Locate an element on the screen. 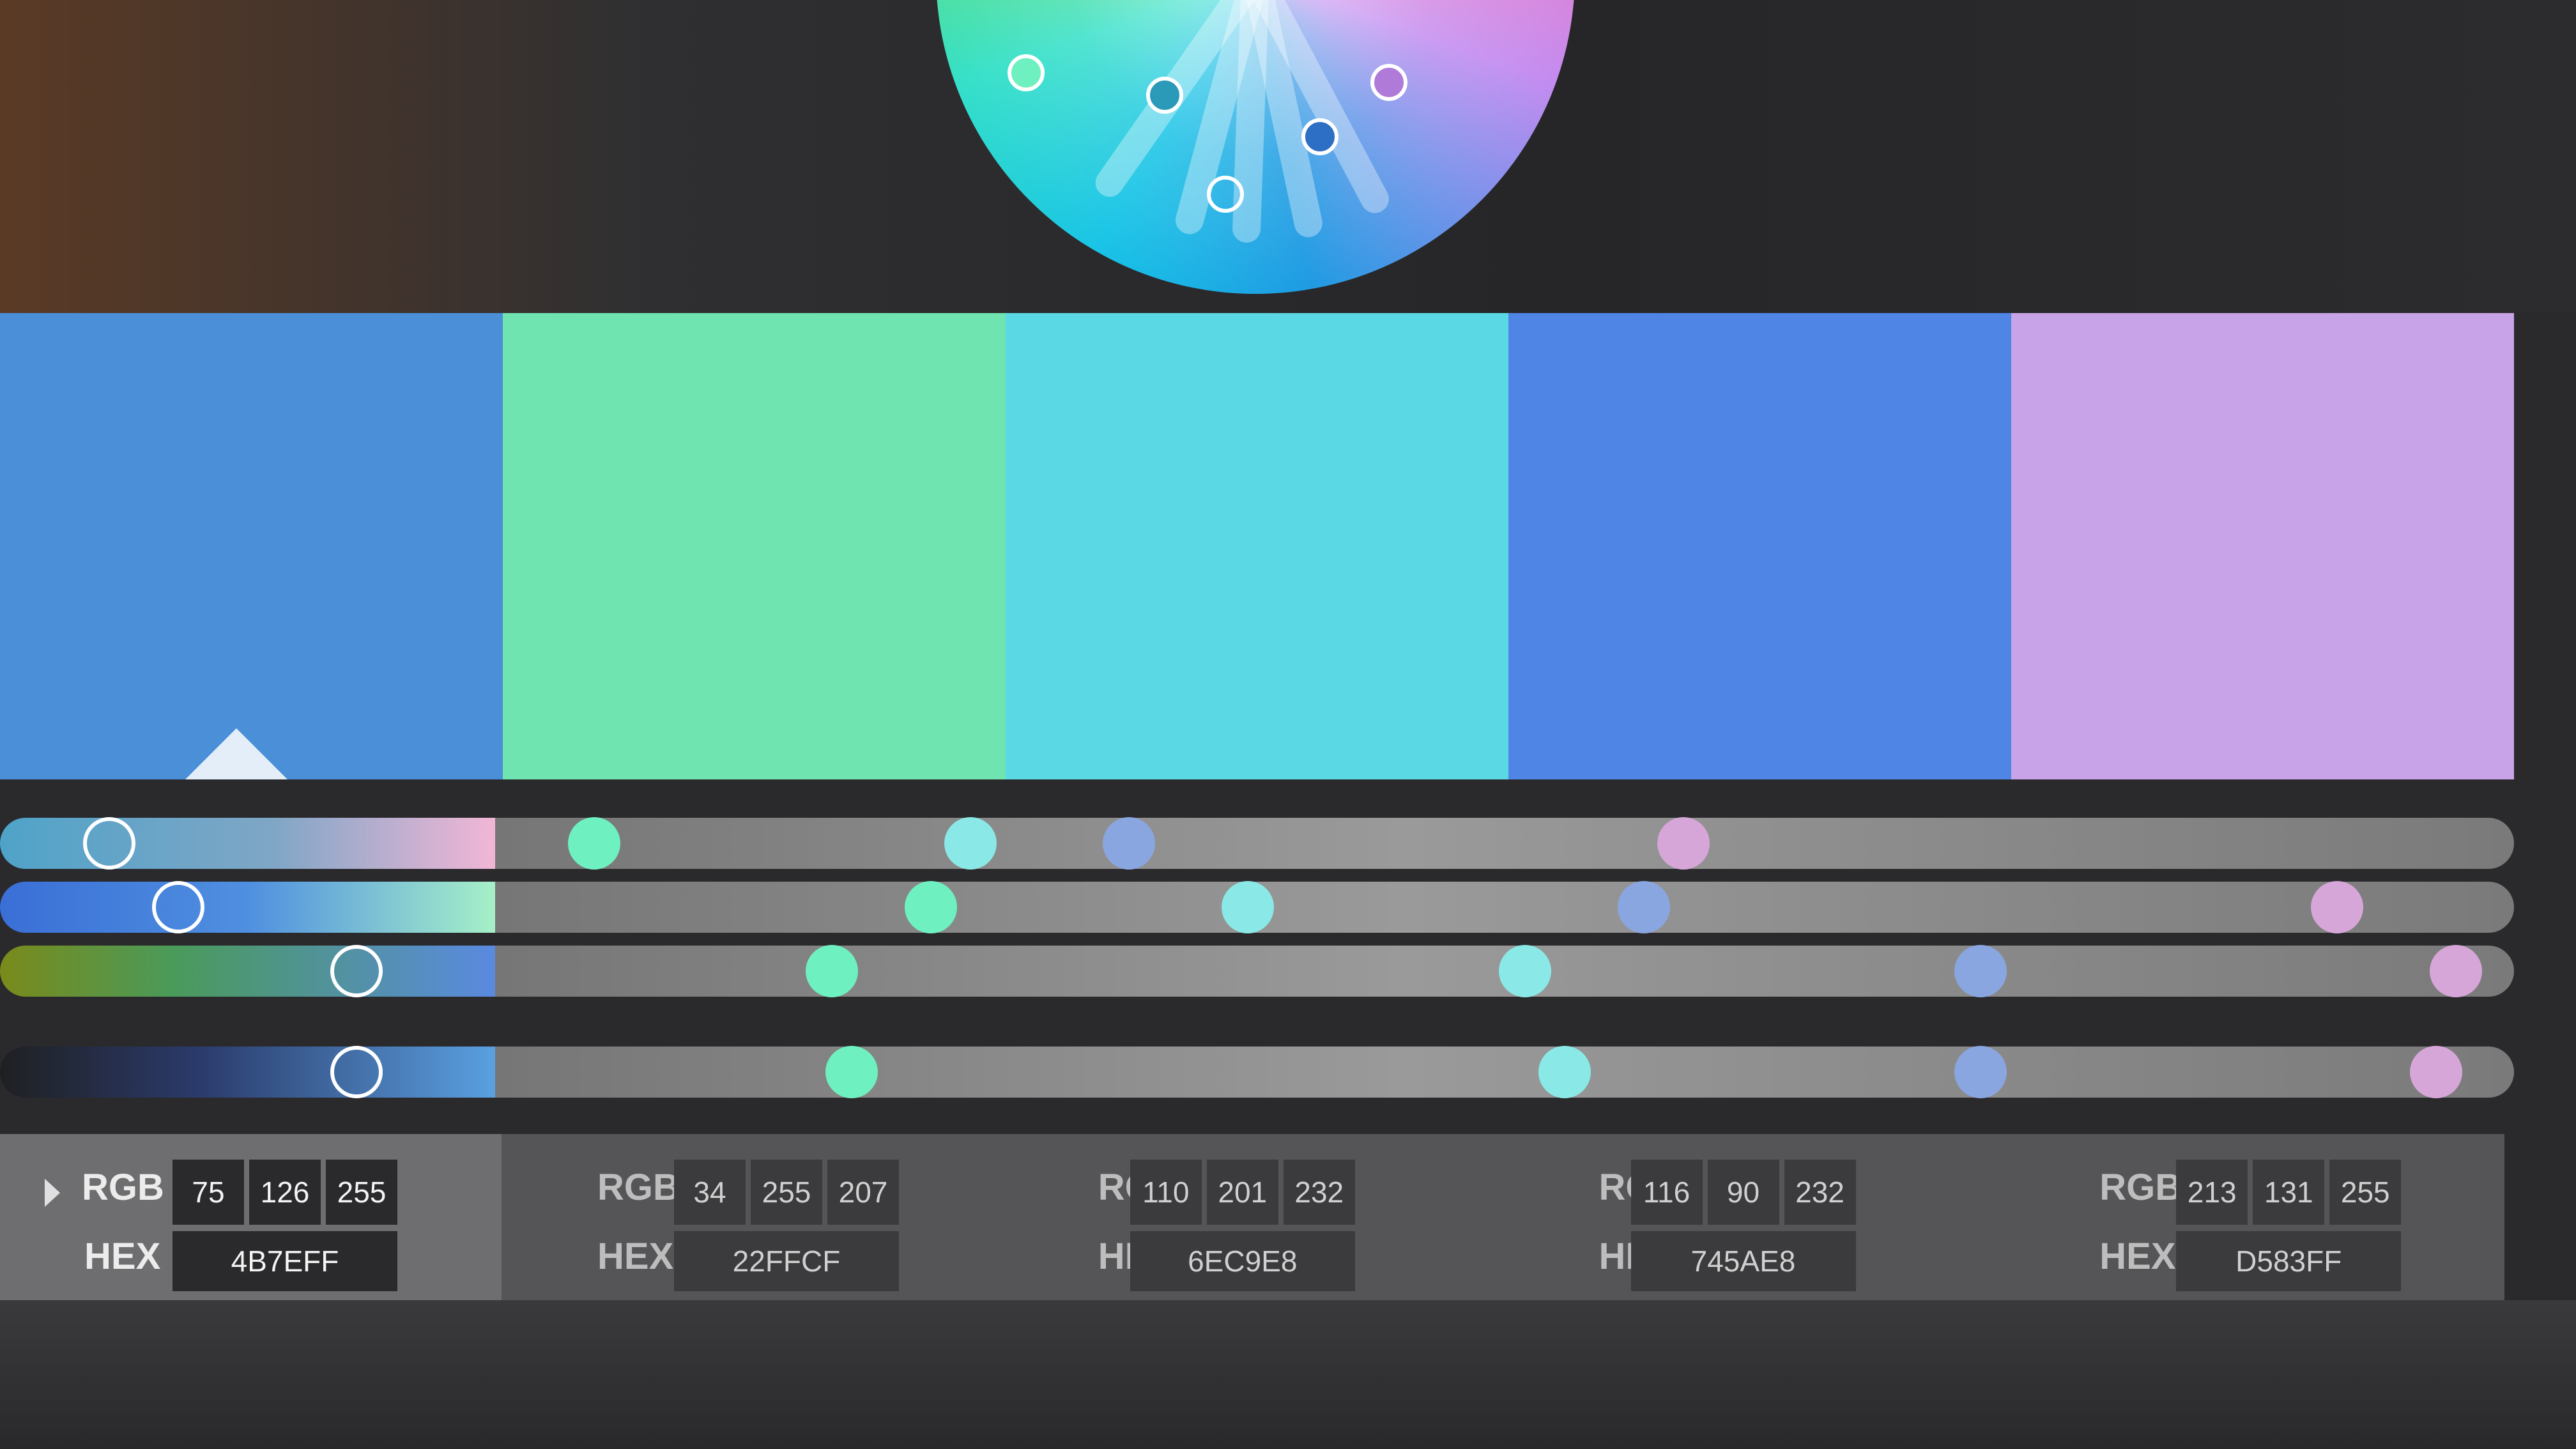 Image resolution: width=2576 pixels, height=1449 pixels. green-value: 126 is located at coordinates (285, 1192).